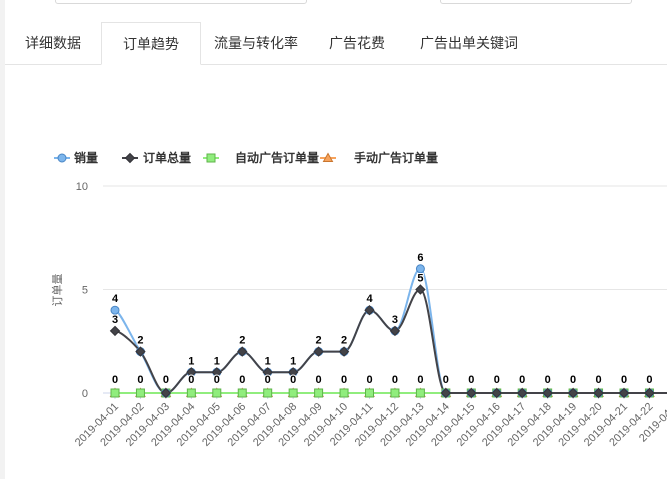 This screenshot has height=479, width=667. Describe the element at coordinates (420, 258) in the screenshot. I see `data-label: 6` at that location.